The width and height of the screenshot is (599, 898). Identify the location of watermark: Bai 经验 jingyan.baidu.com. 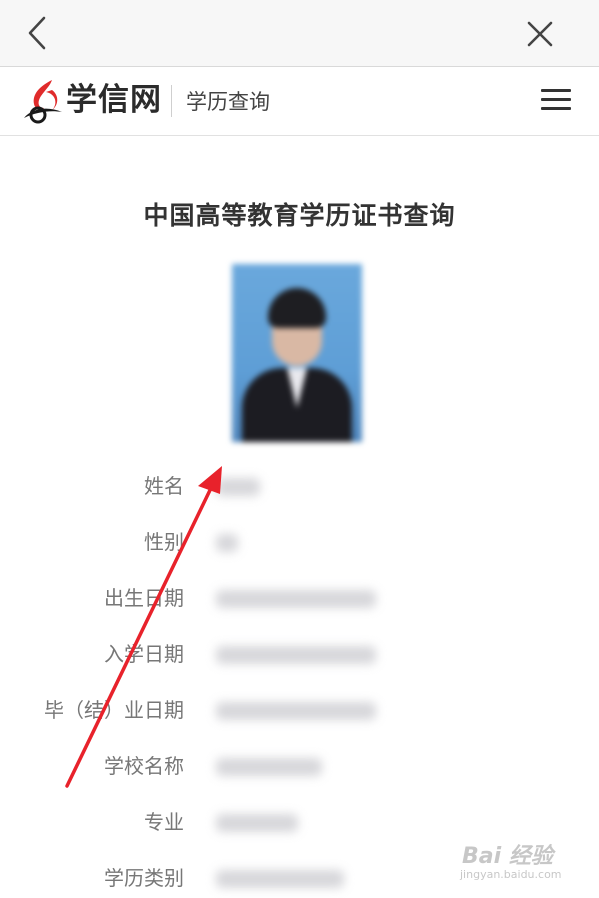
(521, 860).